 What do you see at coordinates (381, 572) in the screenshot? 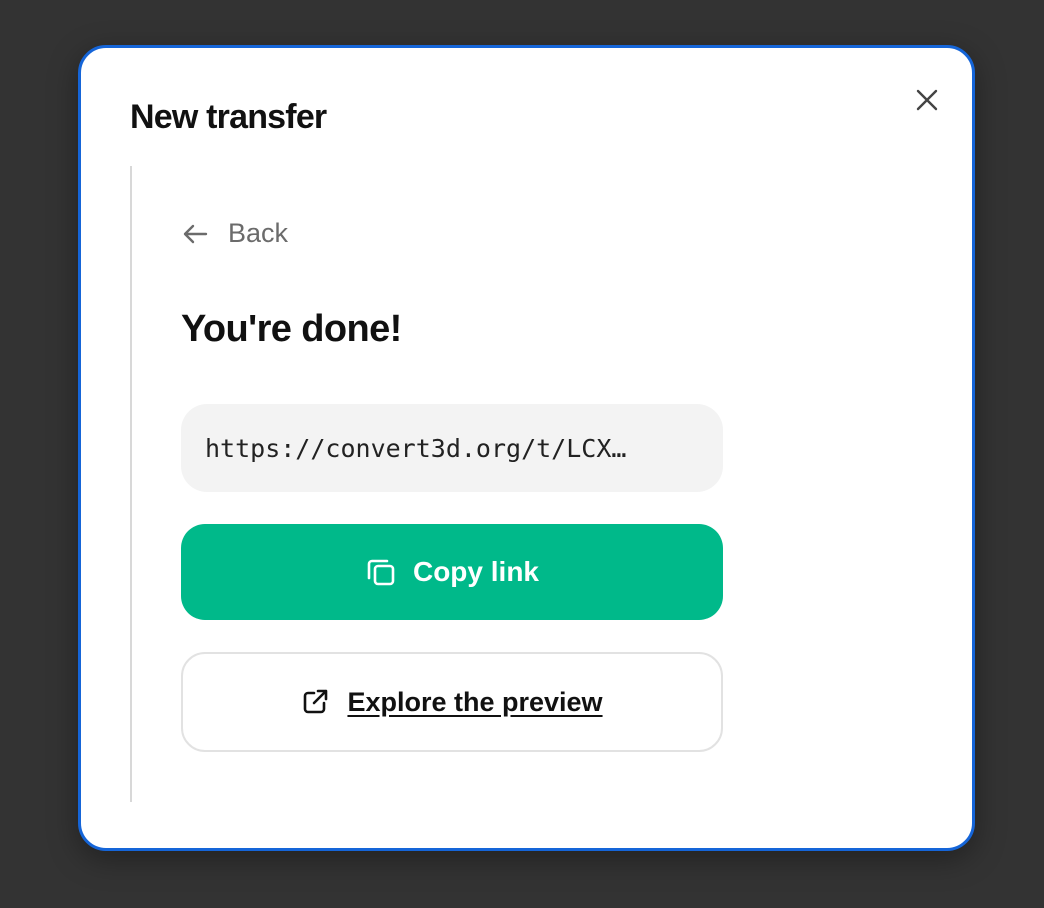
I see `copy-icon` at bounding box center [381, 572].